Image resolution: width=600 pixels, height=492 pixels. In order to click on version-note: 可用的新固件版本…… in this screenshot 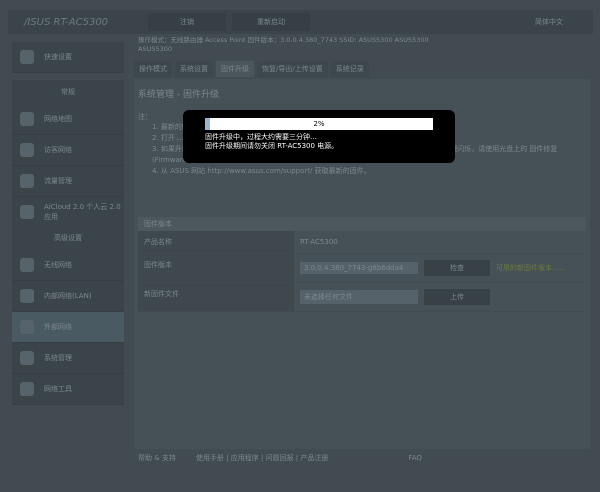, I will do `click(531, 268)`.